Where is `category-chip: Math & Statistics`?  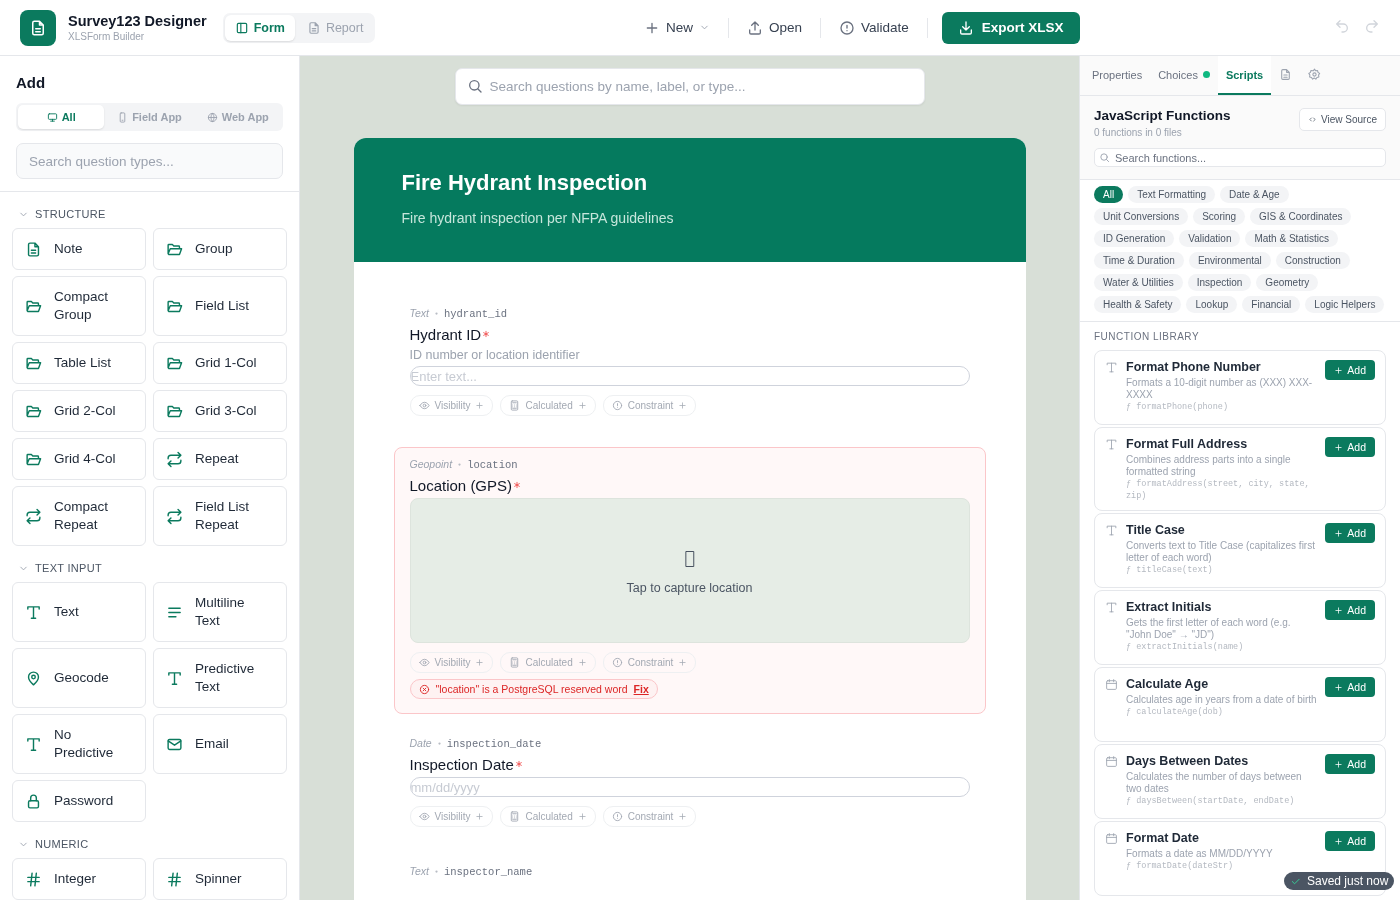
category-chip: Math & Statistics is located at coordinates (1291, 238).